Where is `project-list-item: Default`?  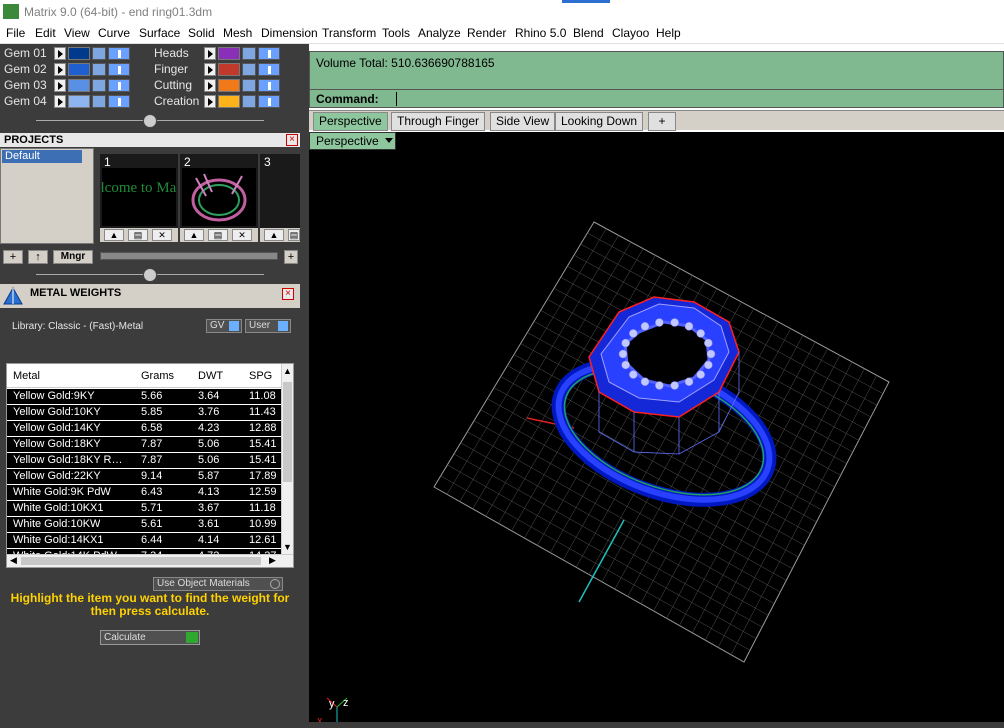 project-list-item: Default is located at coordinates (42, 156).